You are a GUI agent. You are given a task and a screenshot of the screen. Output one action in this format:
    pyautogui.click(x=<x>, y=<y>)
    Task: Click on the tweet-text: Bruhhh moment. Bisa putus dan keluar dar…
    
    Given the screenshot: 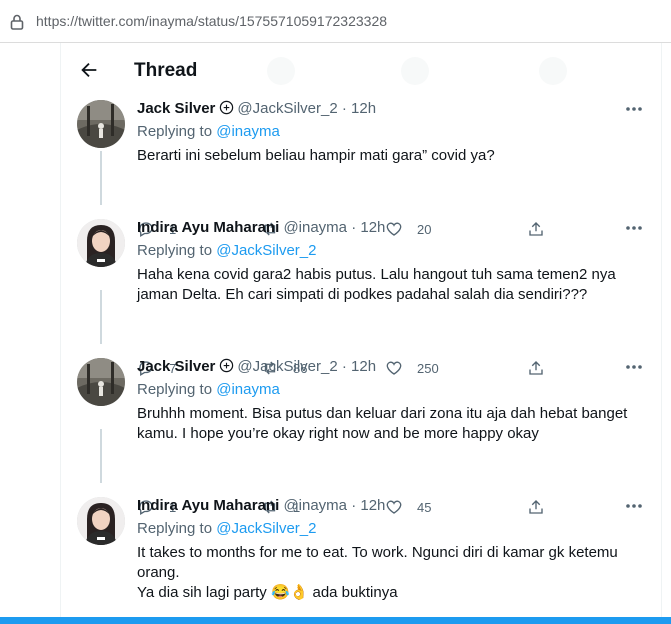 What is the action you would take?
    pyautogui.click(x=382, y=423)
    